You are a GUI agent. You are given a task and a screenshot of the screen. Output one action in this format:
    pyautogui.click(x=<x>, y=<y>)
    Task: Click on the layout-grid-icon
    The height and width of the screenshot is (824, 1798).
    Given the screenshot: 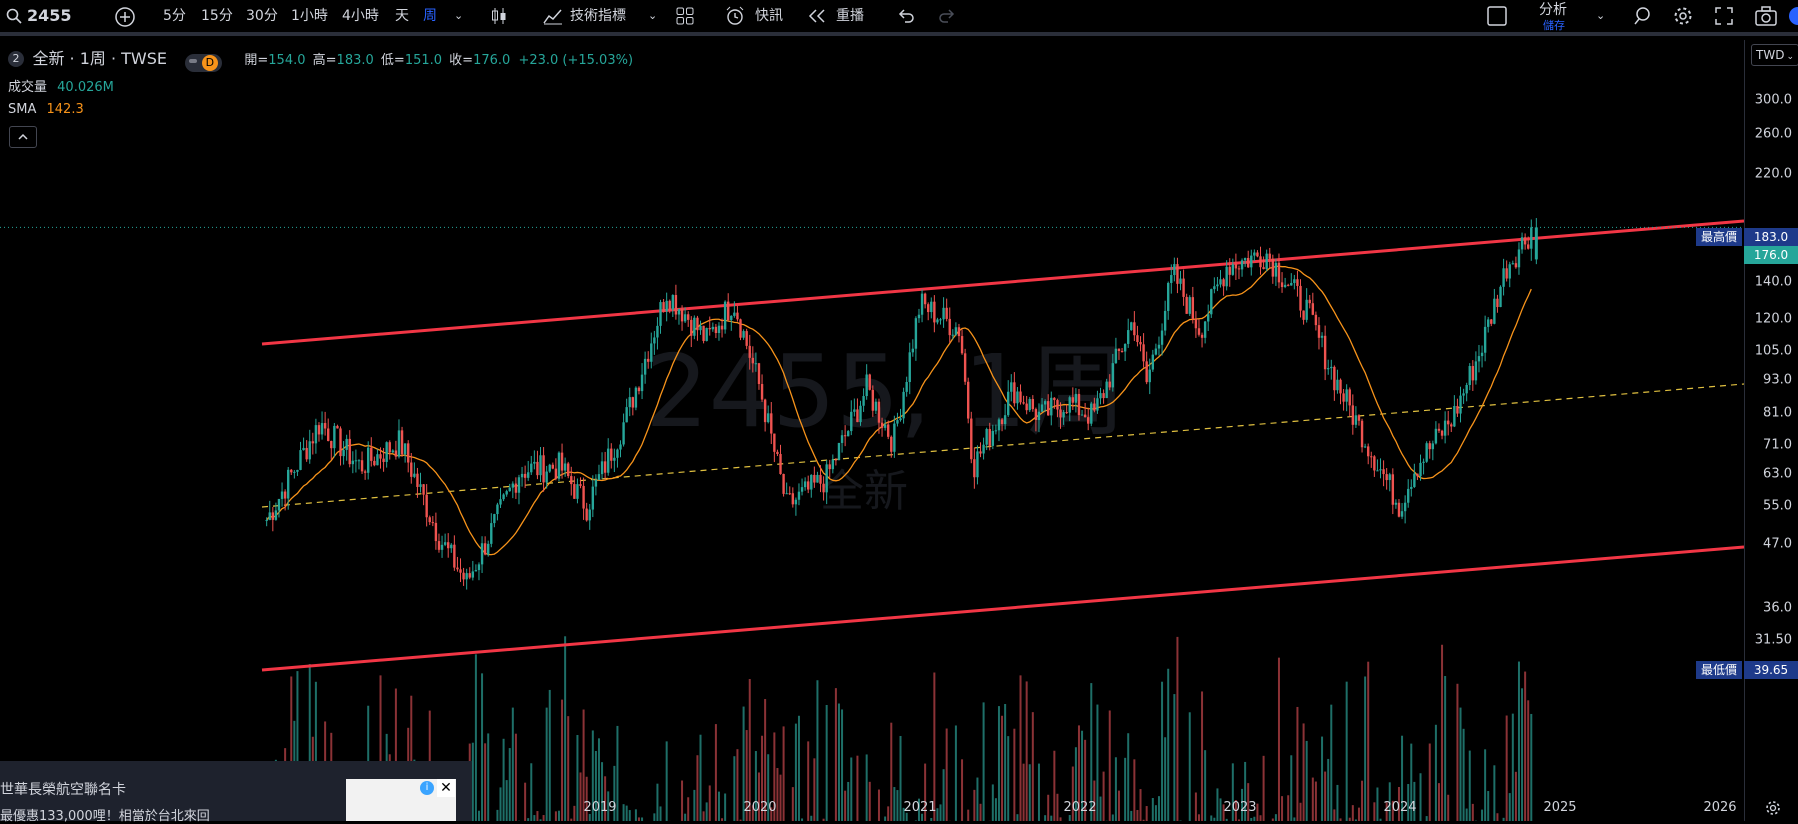 What is the action you would take?
    pyautogui.click(x=685, y=16)
    